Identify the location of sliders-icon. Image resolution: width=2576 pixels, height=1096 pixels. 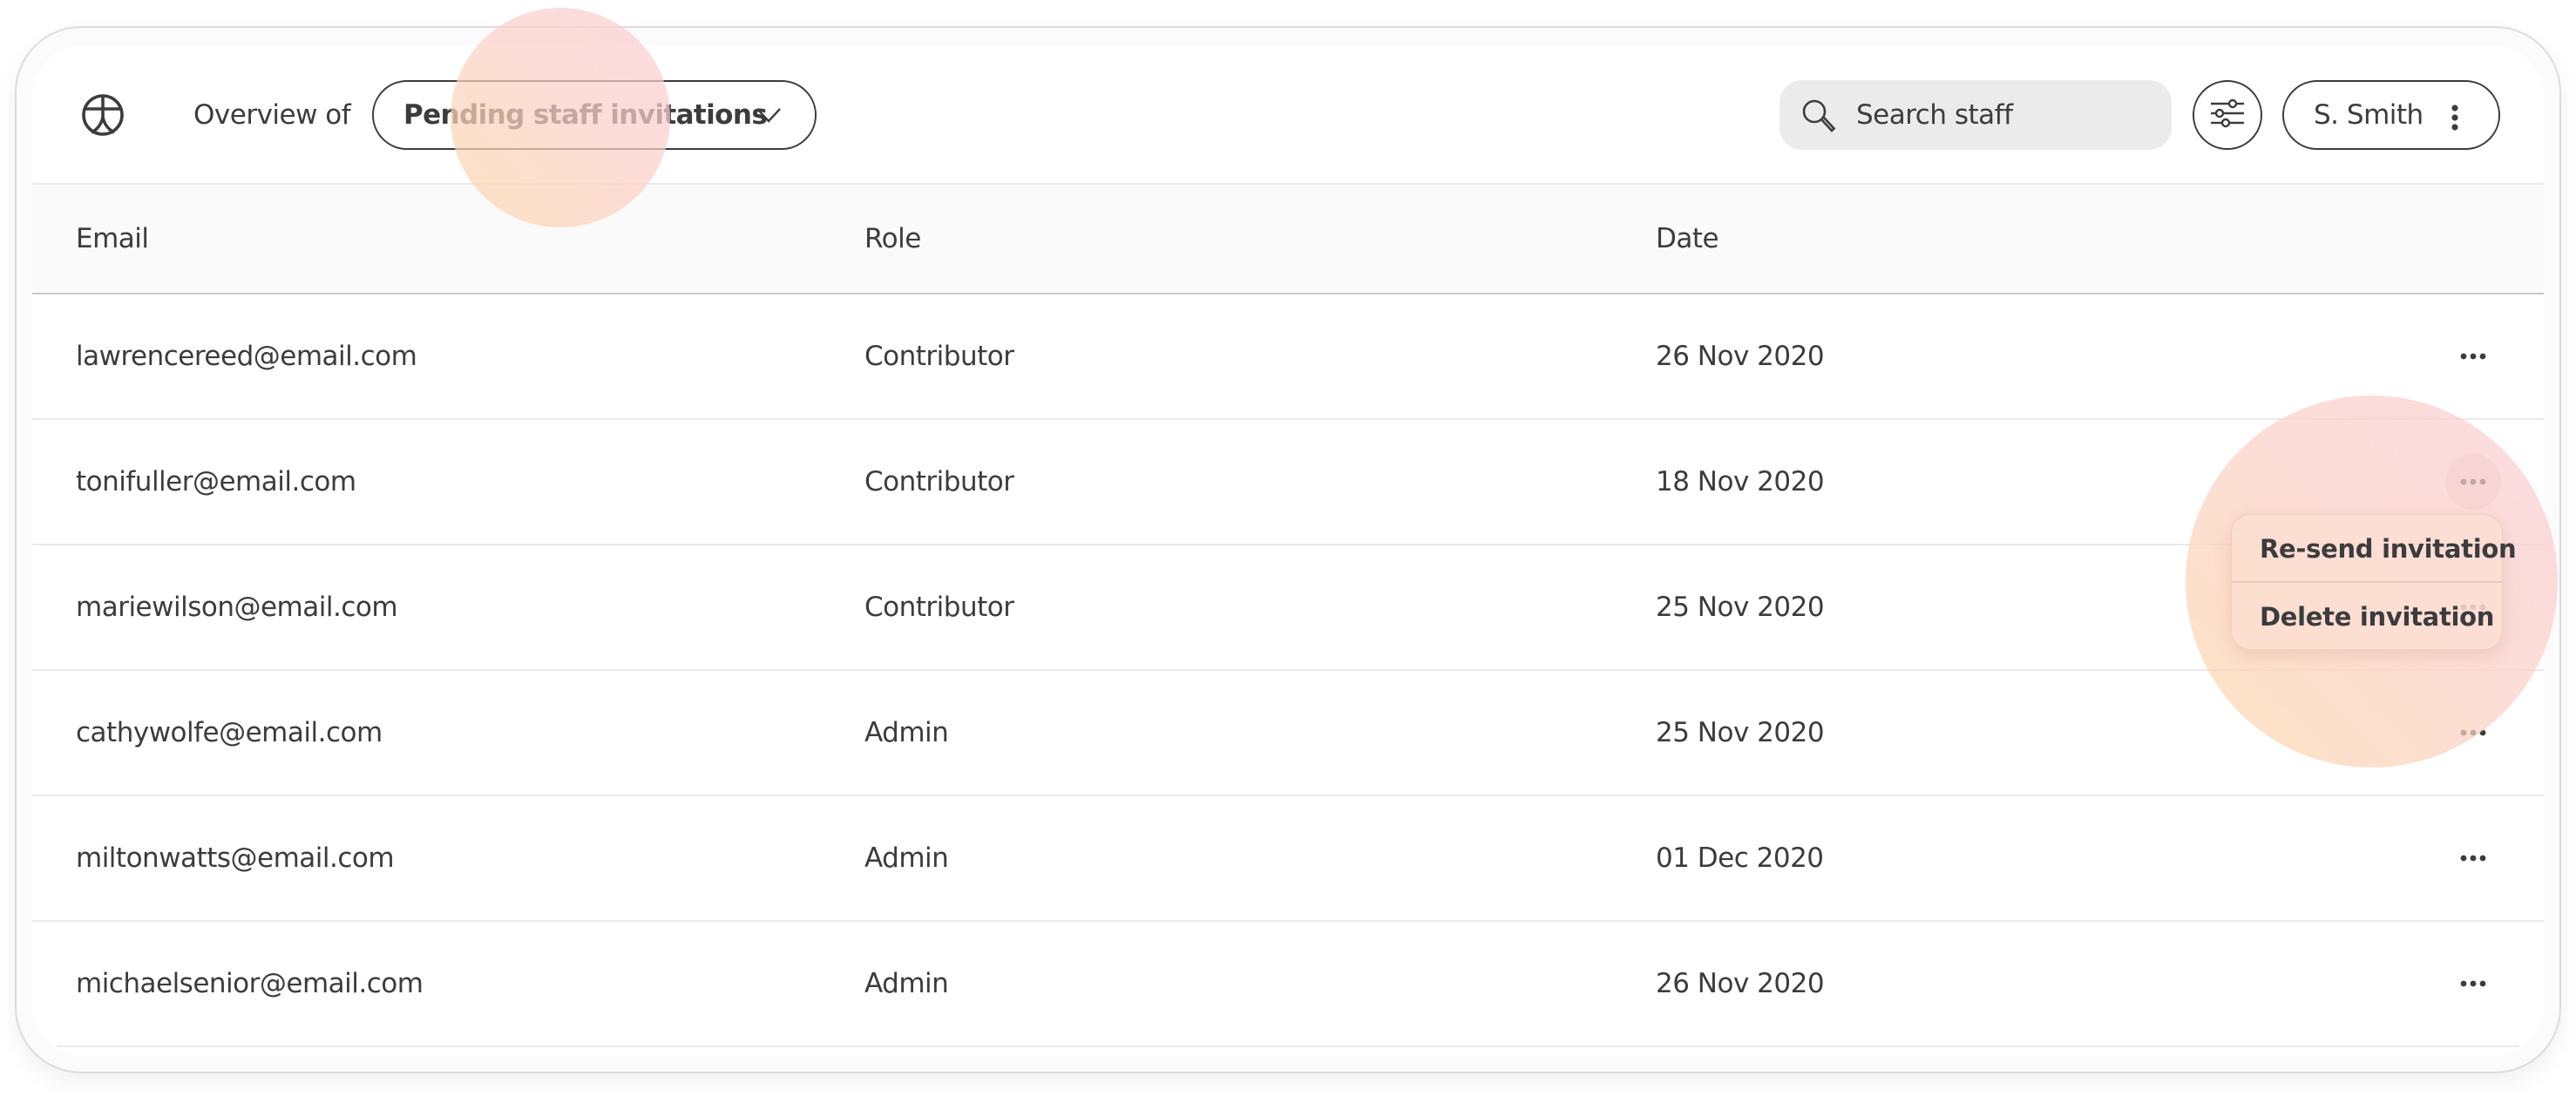
(2228, 115).